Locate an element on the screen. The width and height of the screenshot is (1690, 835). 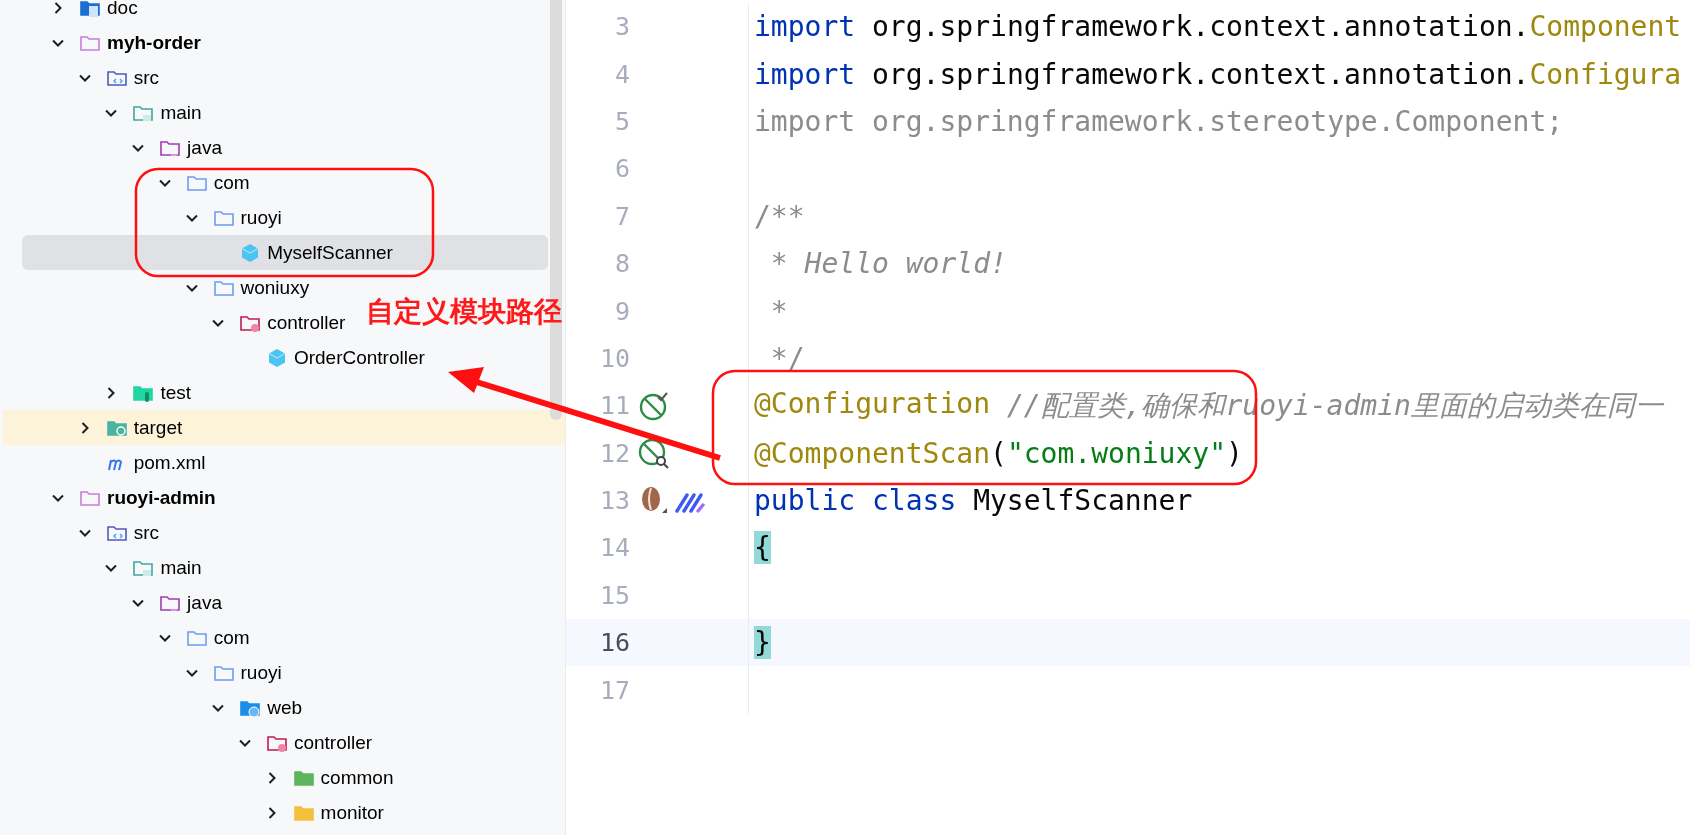
line-number: 5 is located at coordinates (621, 121).